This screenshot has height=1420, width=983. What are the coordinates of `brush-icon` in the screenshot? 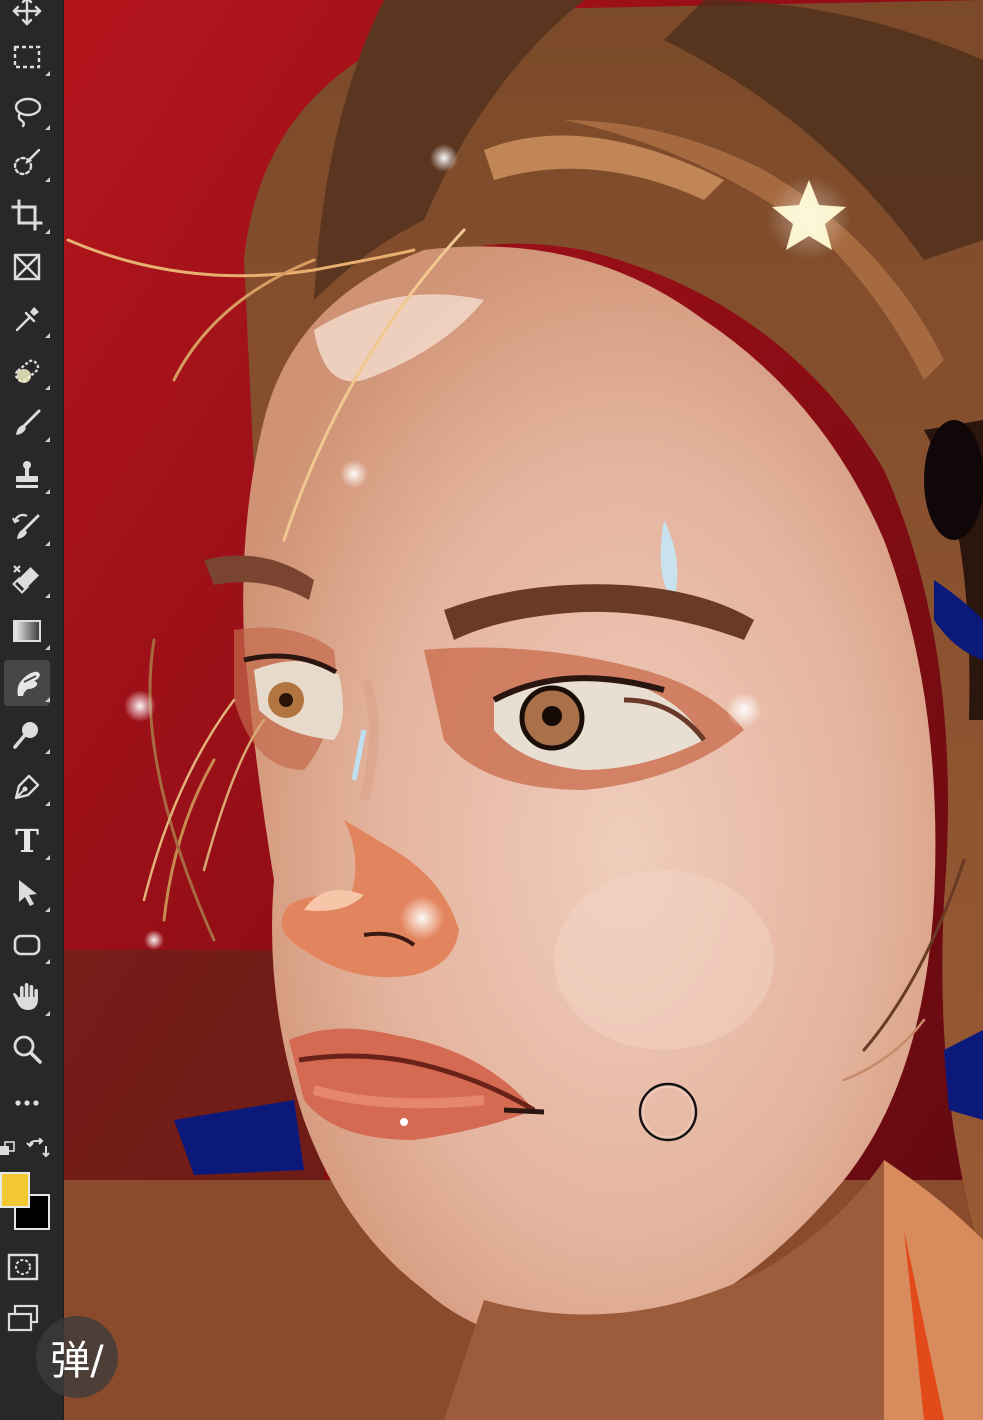 It's located at (28, 422).